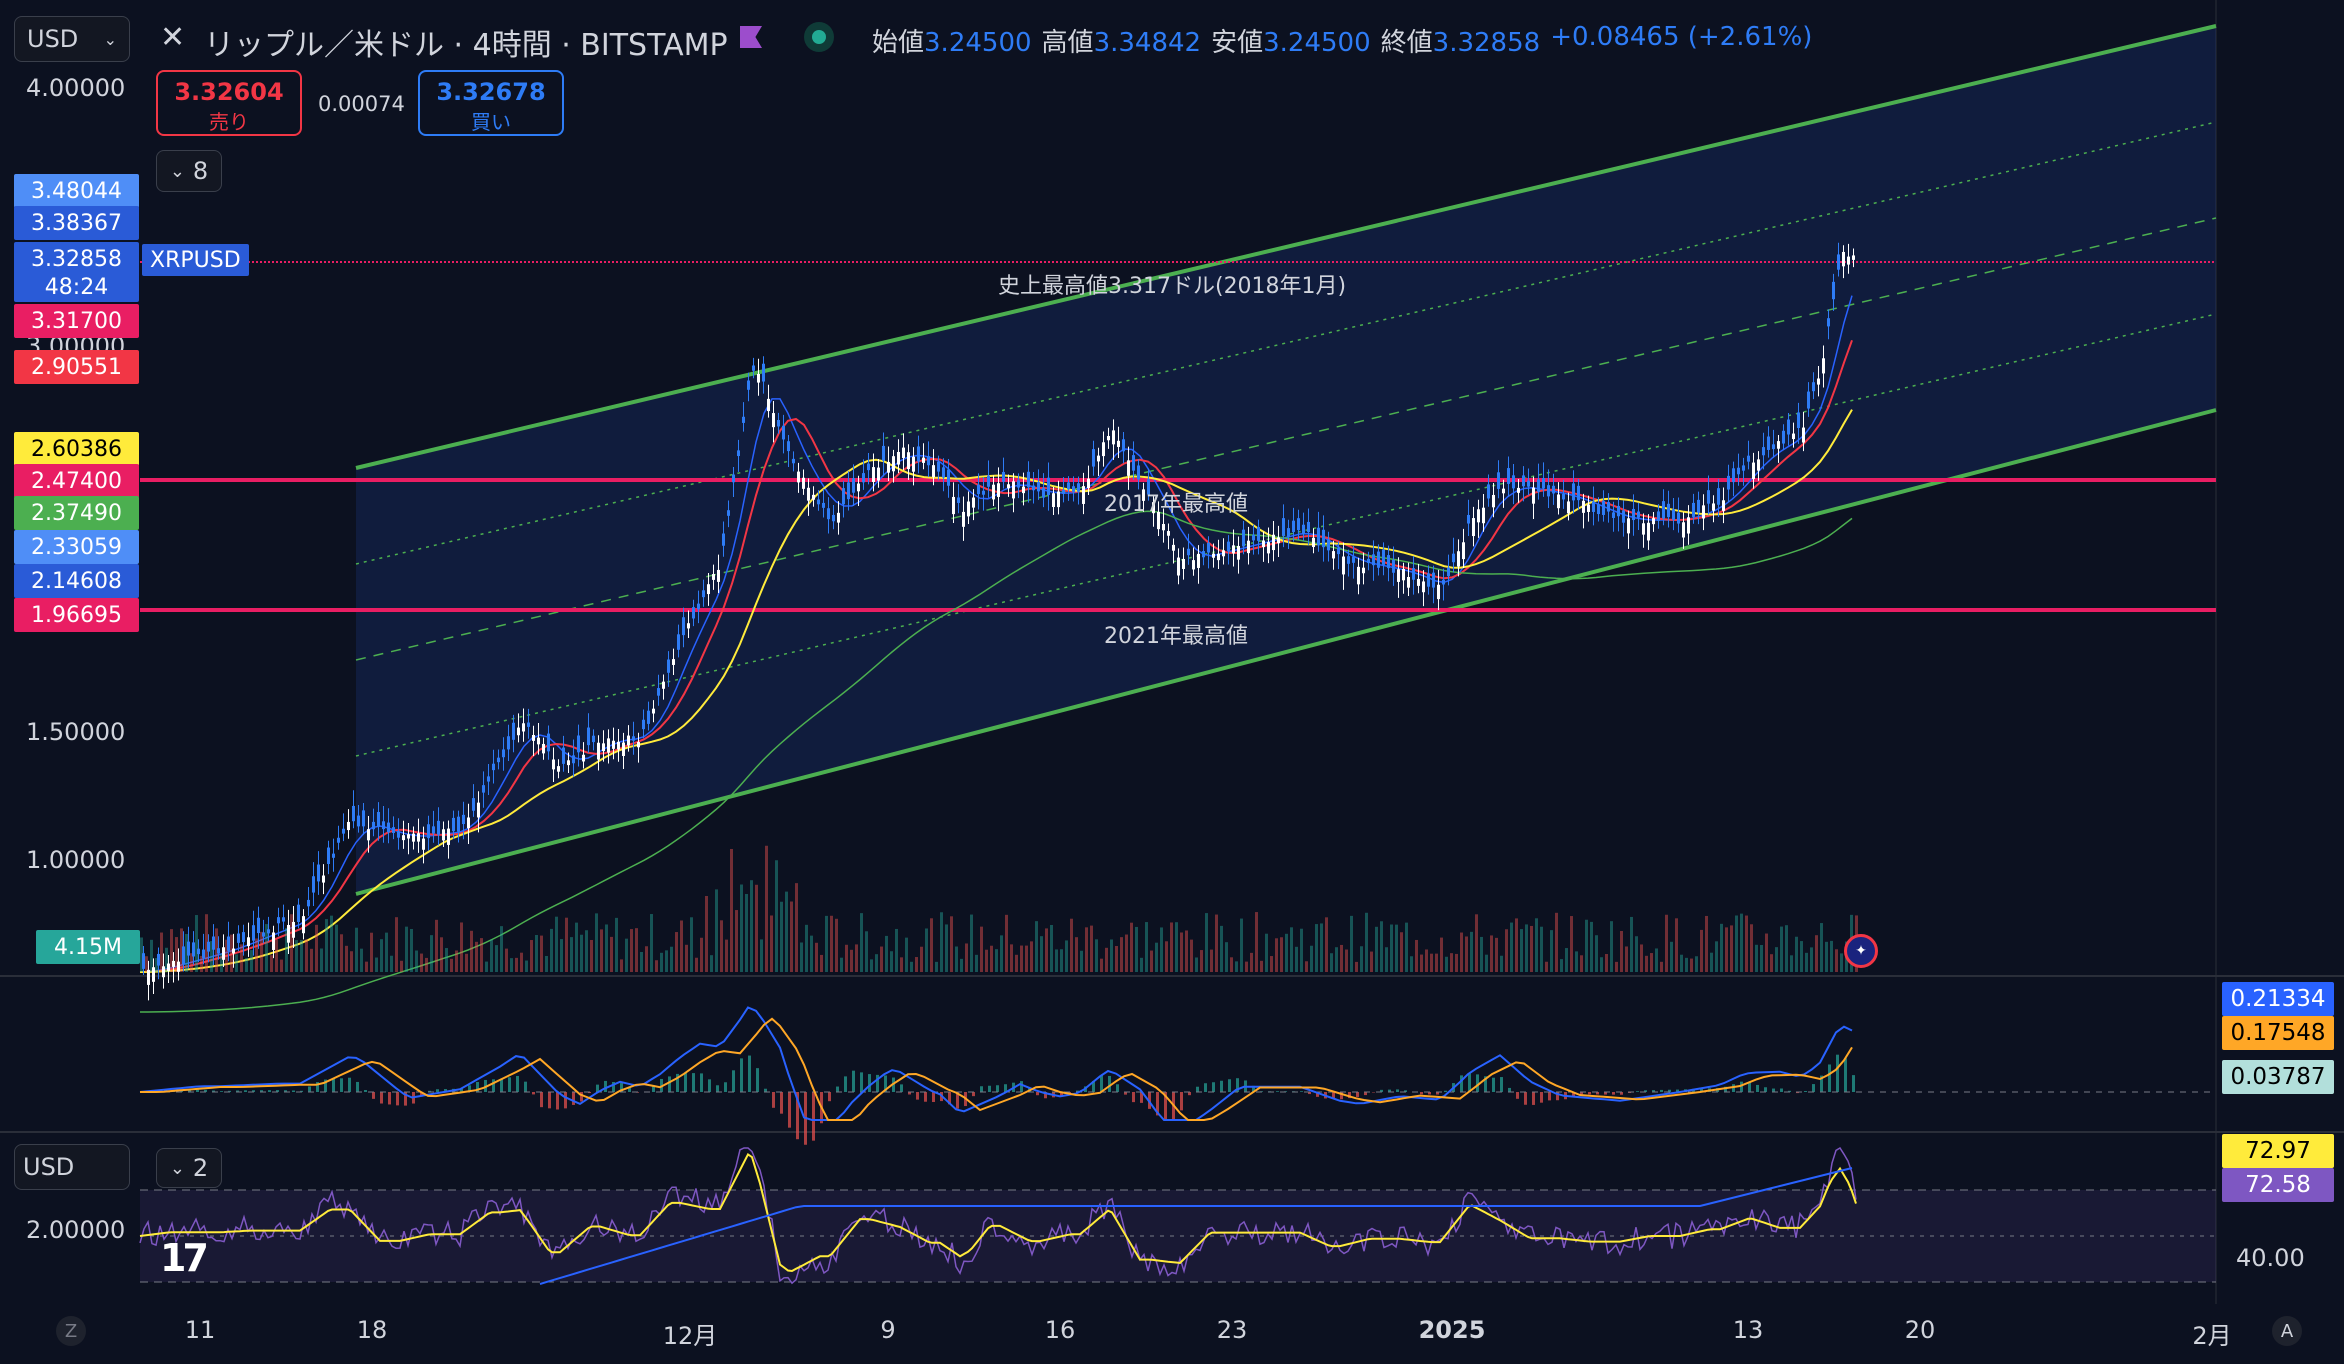  What do you see at coordinates (1067, 43) in the screenshot?
I see `ohlc-key: 高値` at bounding box center [1067, 43].